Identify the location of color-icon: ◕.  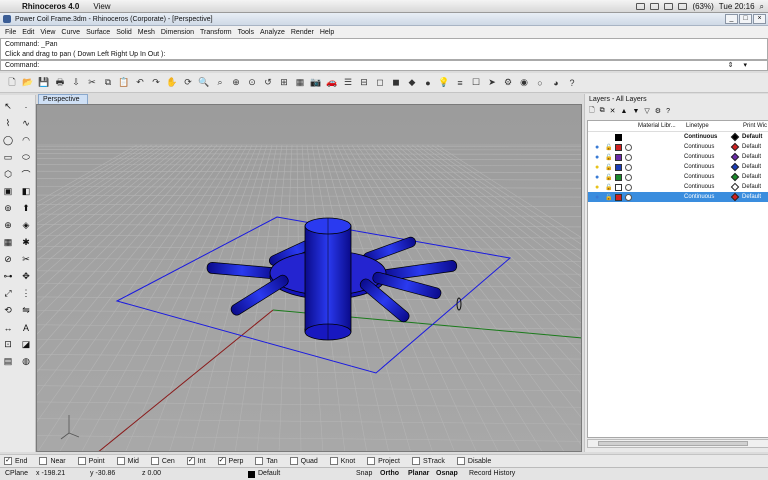
(556, 83).